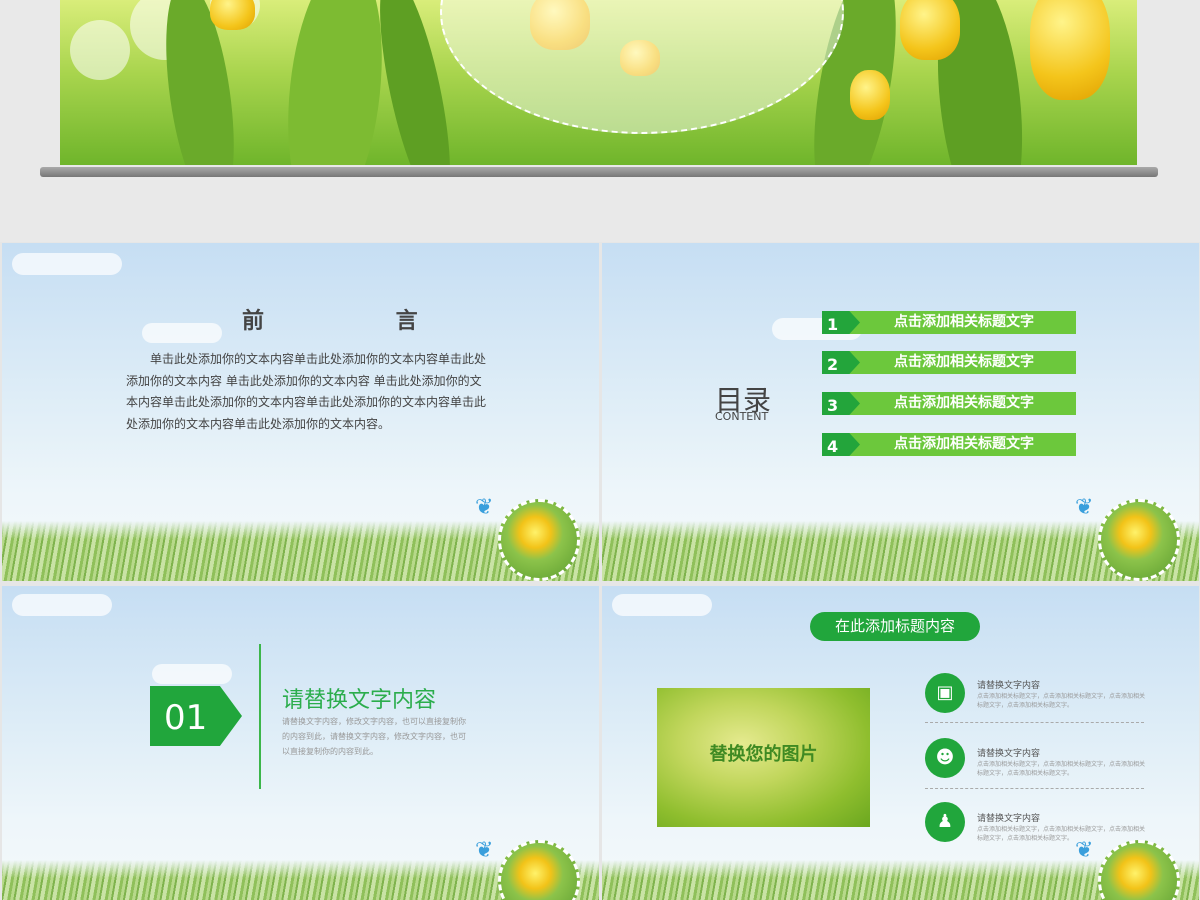  I want to click on team-icon: ♟, so click(945, 822).